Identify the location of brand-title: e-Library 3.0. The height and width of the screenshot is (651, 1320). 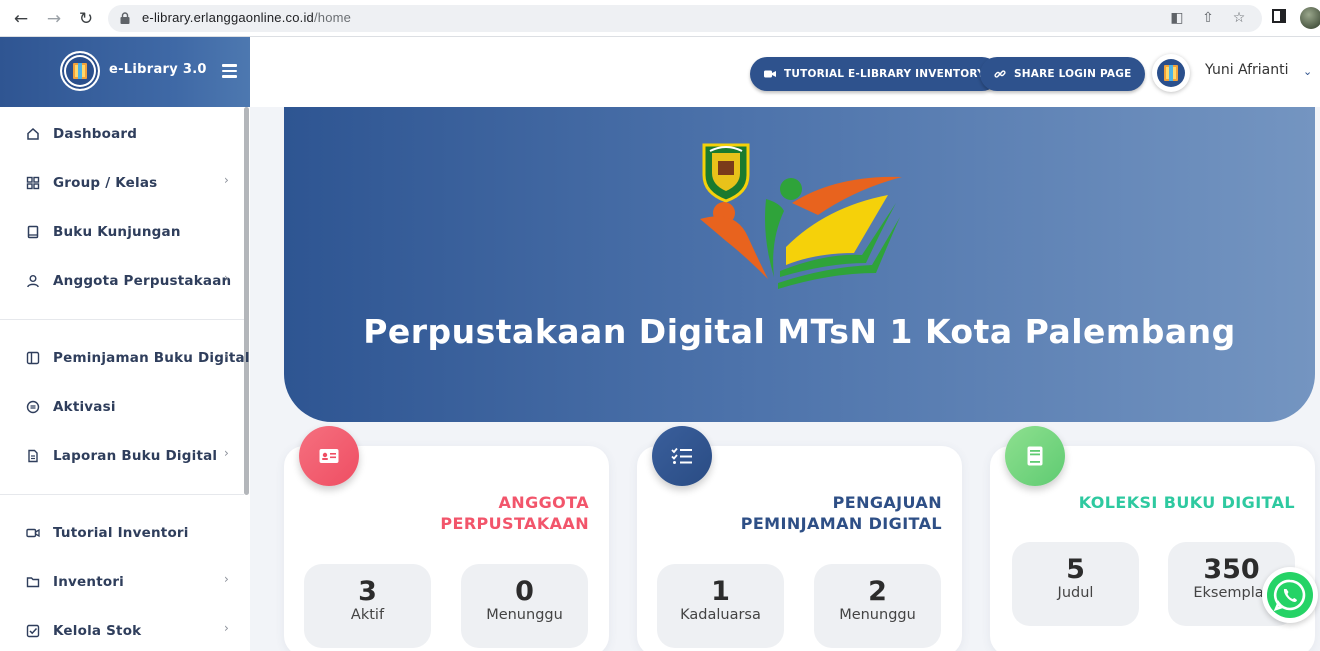
(158, 69).